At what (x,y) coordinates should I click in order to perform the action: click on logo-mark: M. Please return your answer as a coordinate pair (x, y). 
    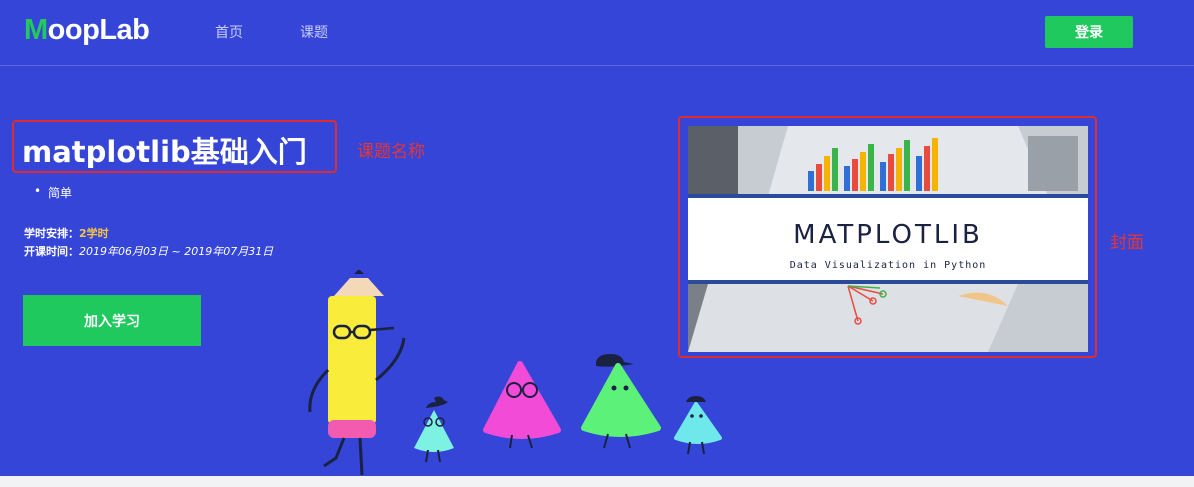
    Looking at the image, I should click on (36, 30).